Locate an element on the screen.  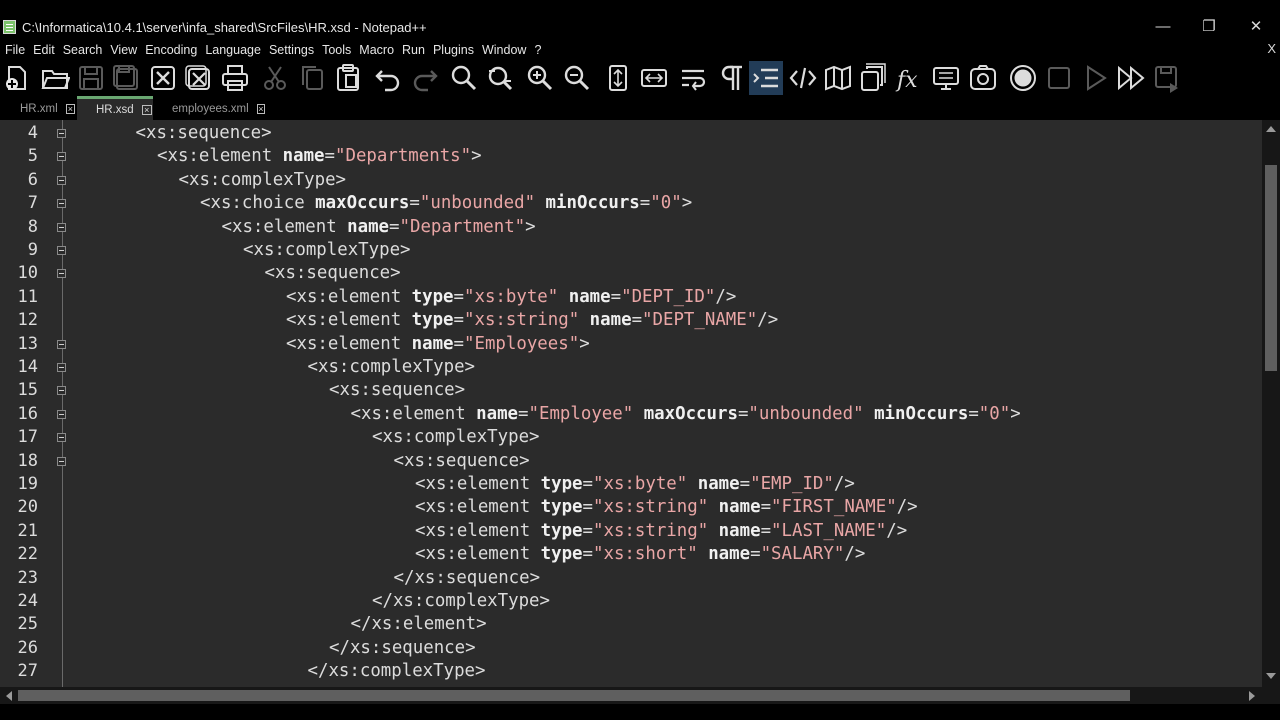
code-line: <xs:element name="Departments"> is located at coordinates (666, 156).